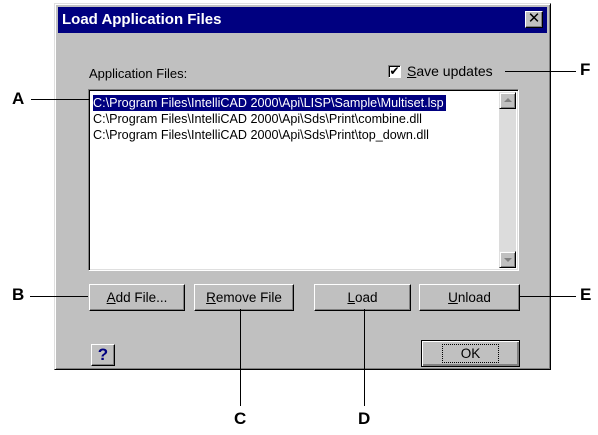  I want to click on scroll-up-button, so click(507, 100).